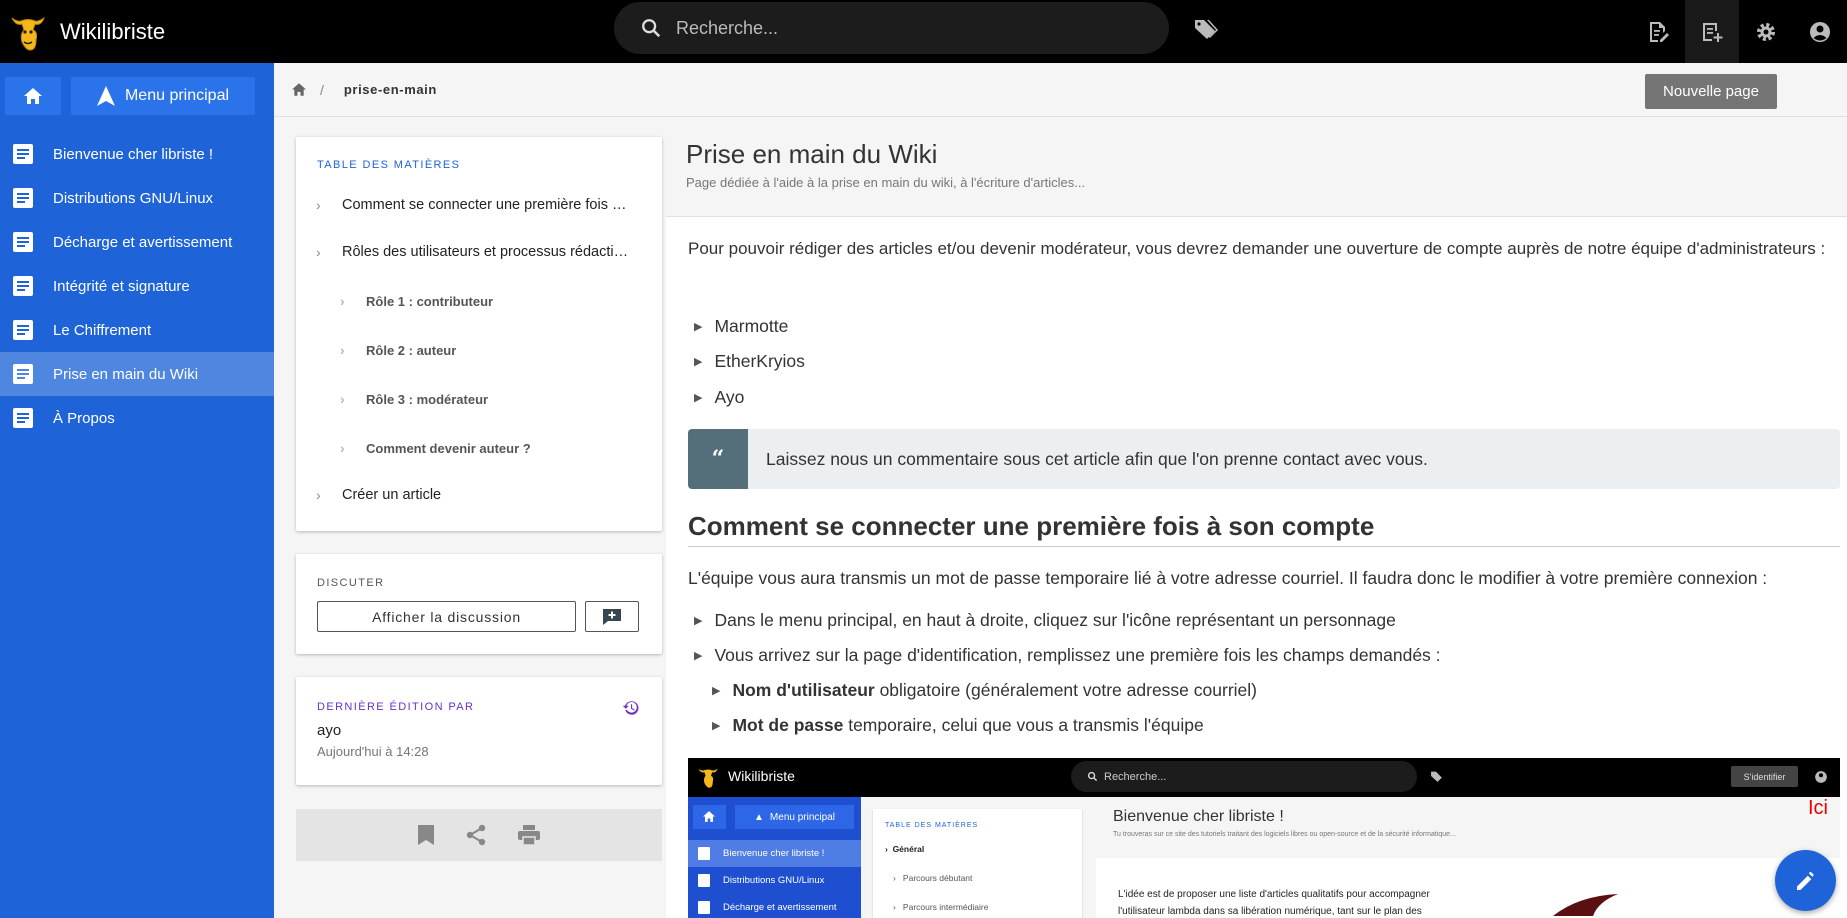 The height and width of the screenshot is (918, 1847). I want to click on add-comment-icon, so click(612, 616).